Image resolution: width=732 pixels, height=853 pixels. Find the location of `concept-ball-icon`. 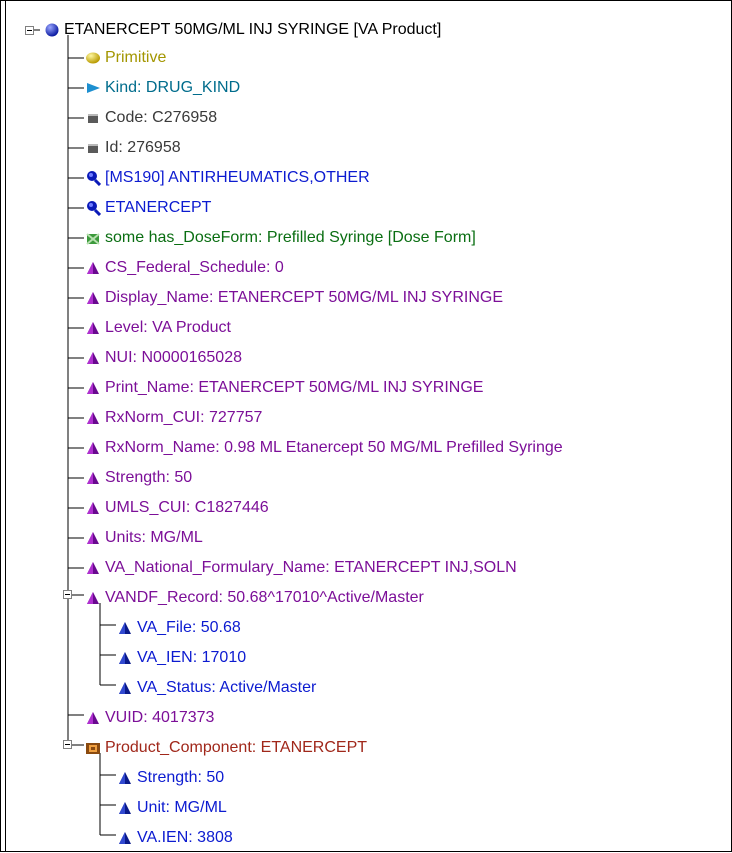

concept-ball-icon is located at coordinates (52, 33).